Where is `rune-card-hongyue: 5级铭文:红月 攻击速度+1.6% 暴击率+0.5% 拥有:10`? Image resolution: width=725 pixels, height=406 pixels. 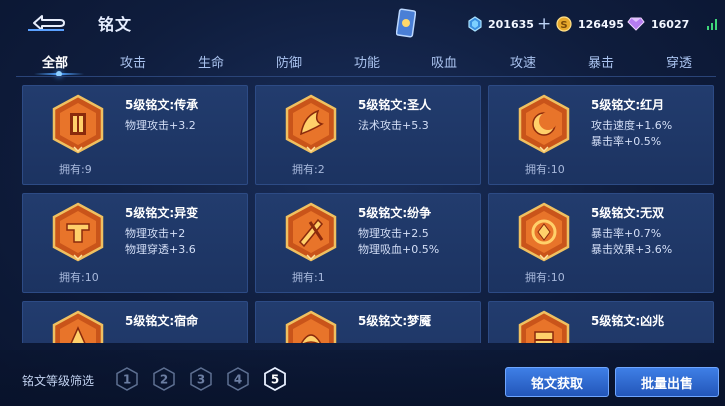 rune-card-hongyue: 5级铭文:红月 攻击速度+1.6% 暴击率+0.5% 拥有:10 is located at coordinates (601, 135).